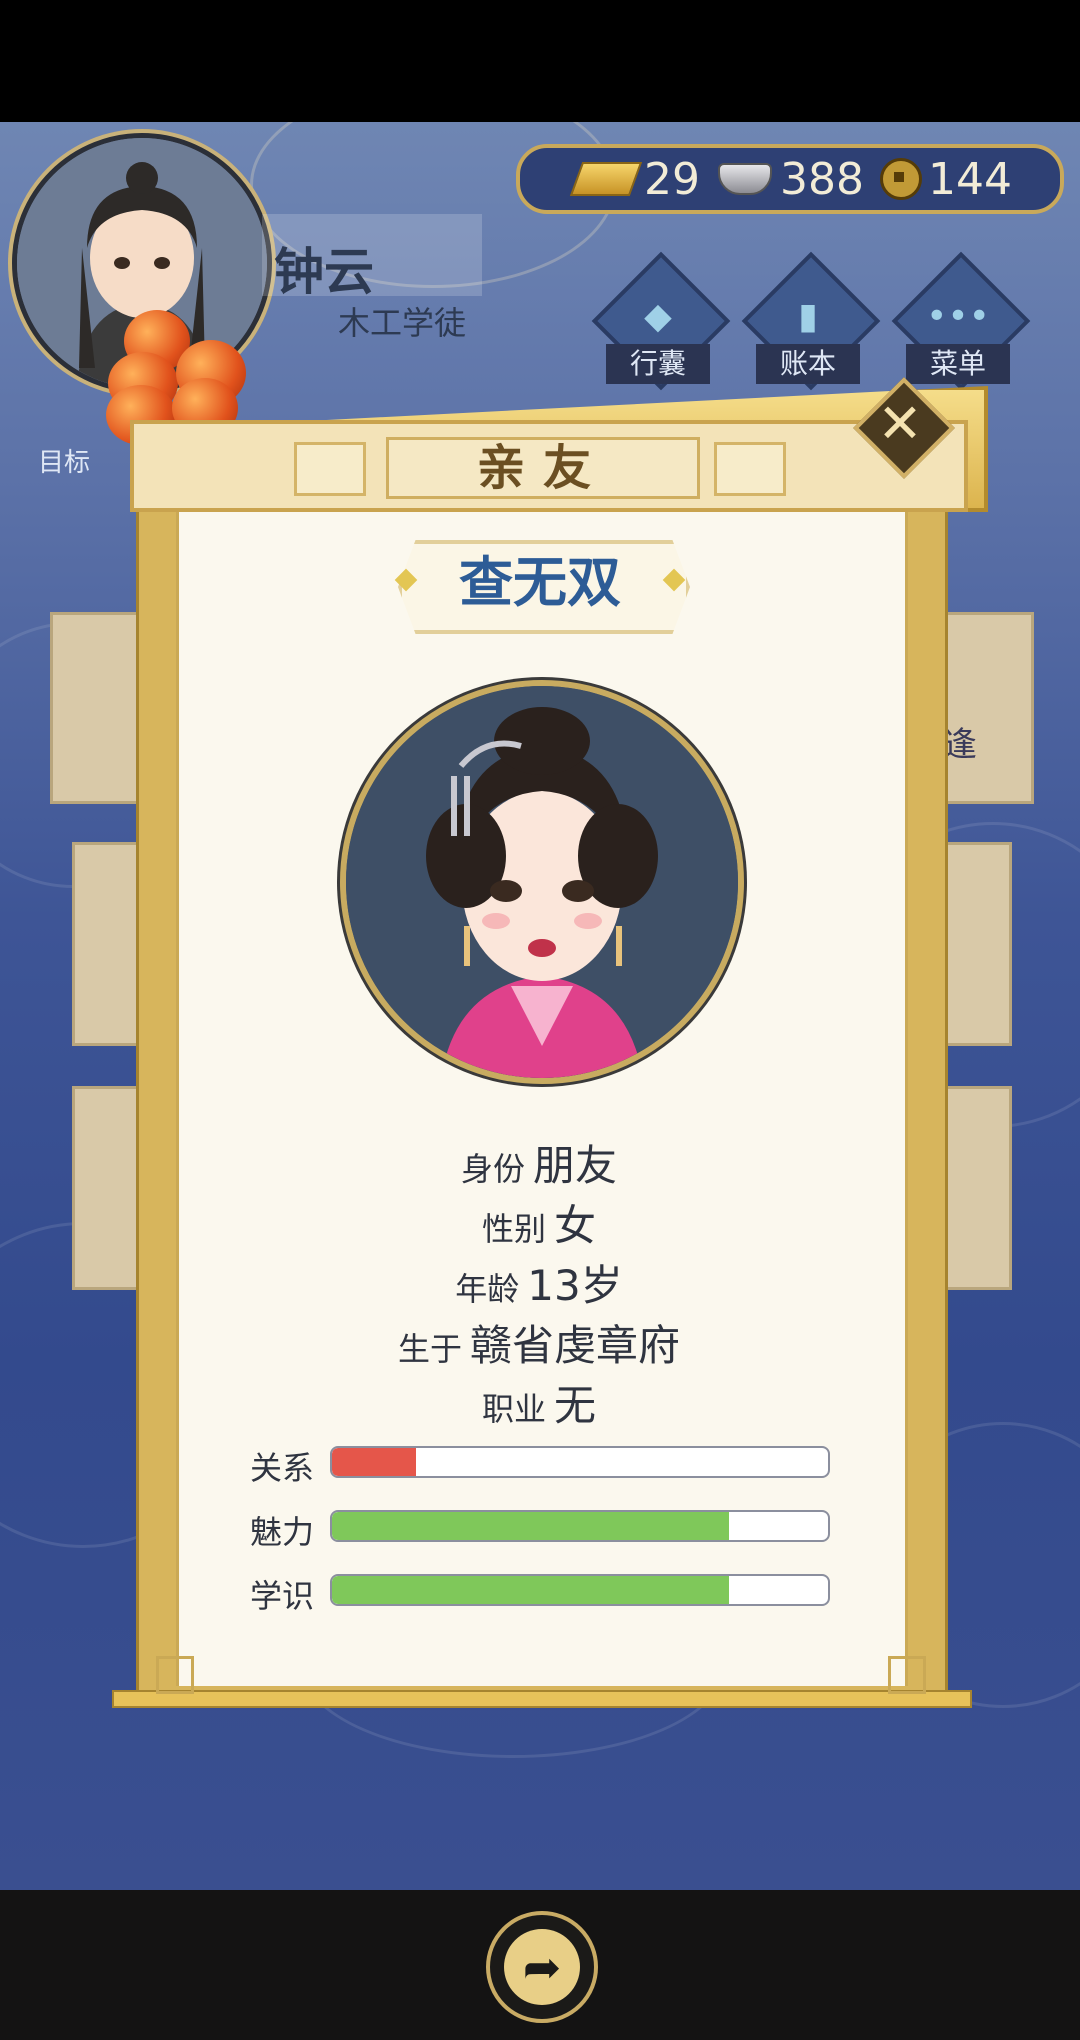 The width and height of the screenshot is (1080, 2040). Describe the element at coordinates (542, 882) in the screenshot. I see `person-portrait` at that location.